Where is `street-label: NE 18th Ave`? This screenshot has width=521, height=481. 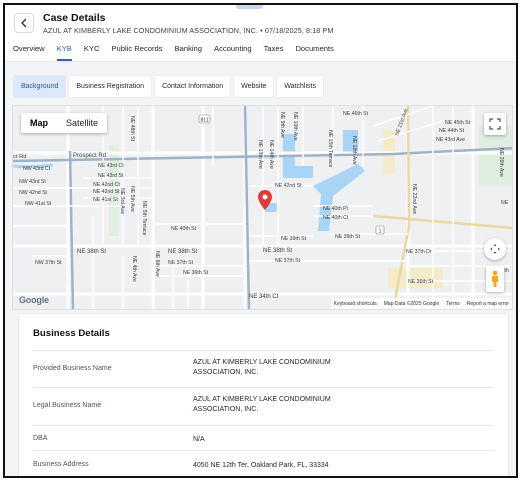 street-label: NE 18th Ave is located at coordinates (354, 150).